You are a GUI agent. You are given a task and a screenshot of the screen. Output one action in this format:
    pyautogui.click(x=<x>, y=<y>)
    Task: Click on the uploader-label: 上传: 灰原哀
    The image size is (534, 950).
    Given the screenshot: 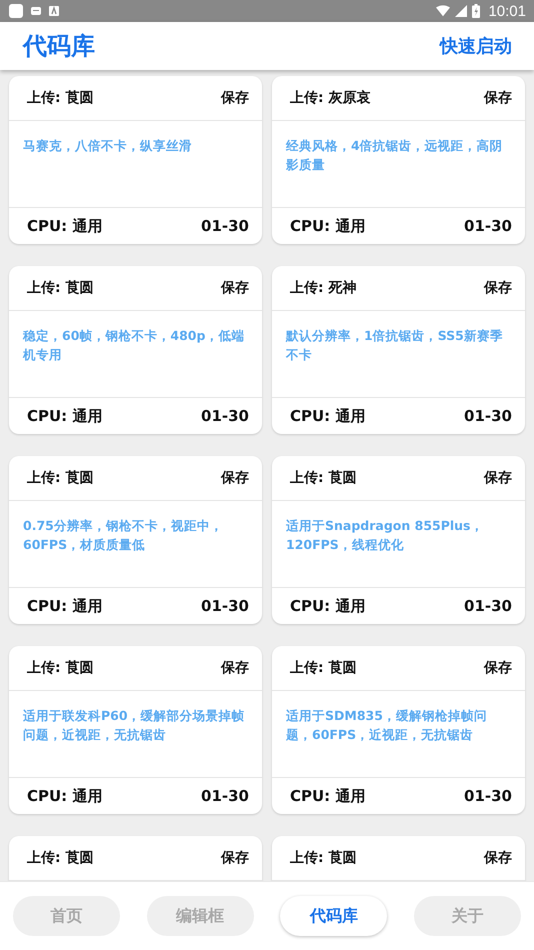 What is the action you would take?
    pyautogui.click(x=330, y=98)
    